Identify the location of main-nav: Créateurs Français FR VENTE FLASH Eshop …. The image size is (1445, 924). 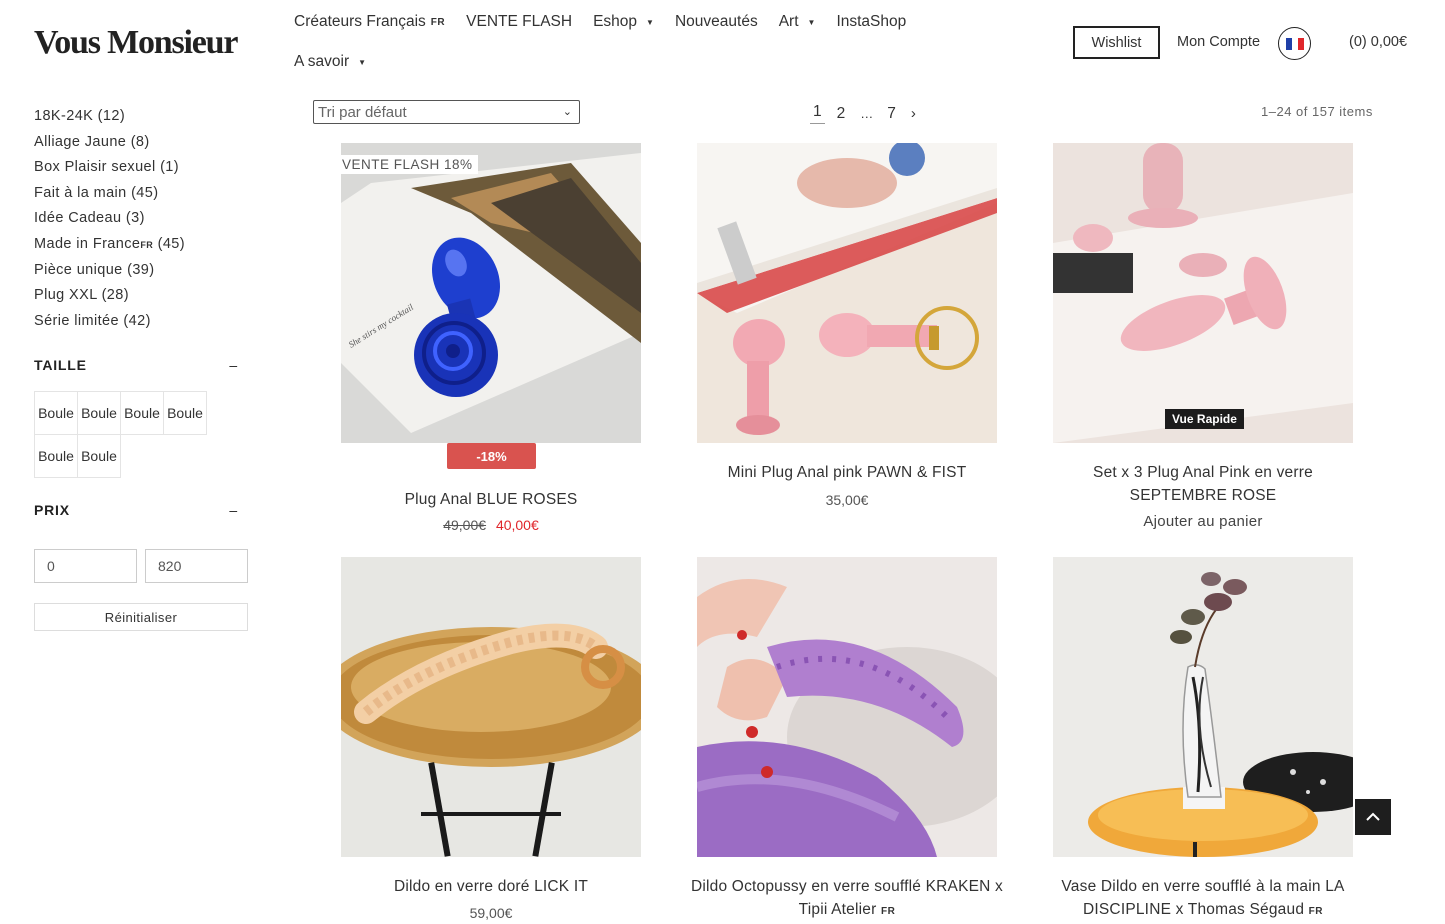
(614, 52).